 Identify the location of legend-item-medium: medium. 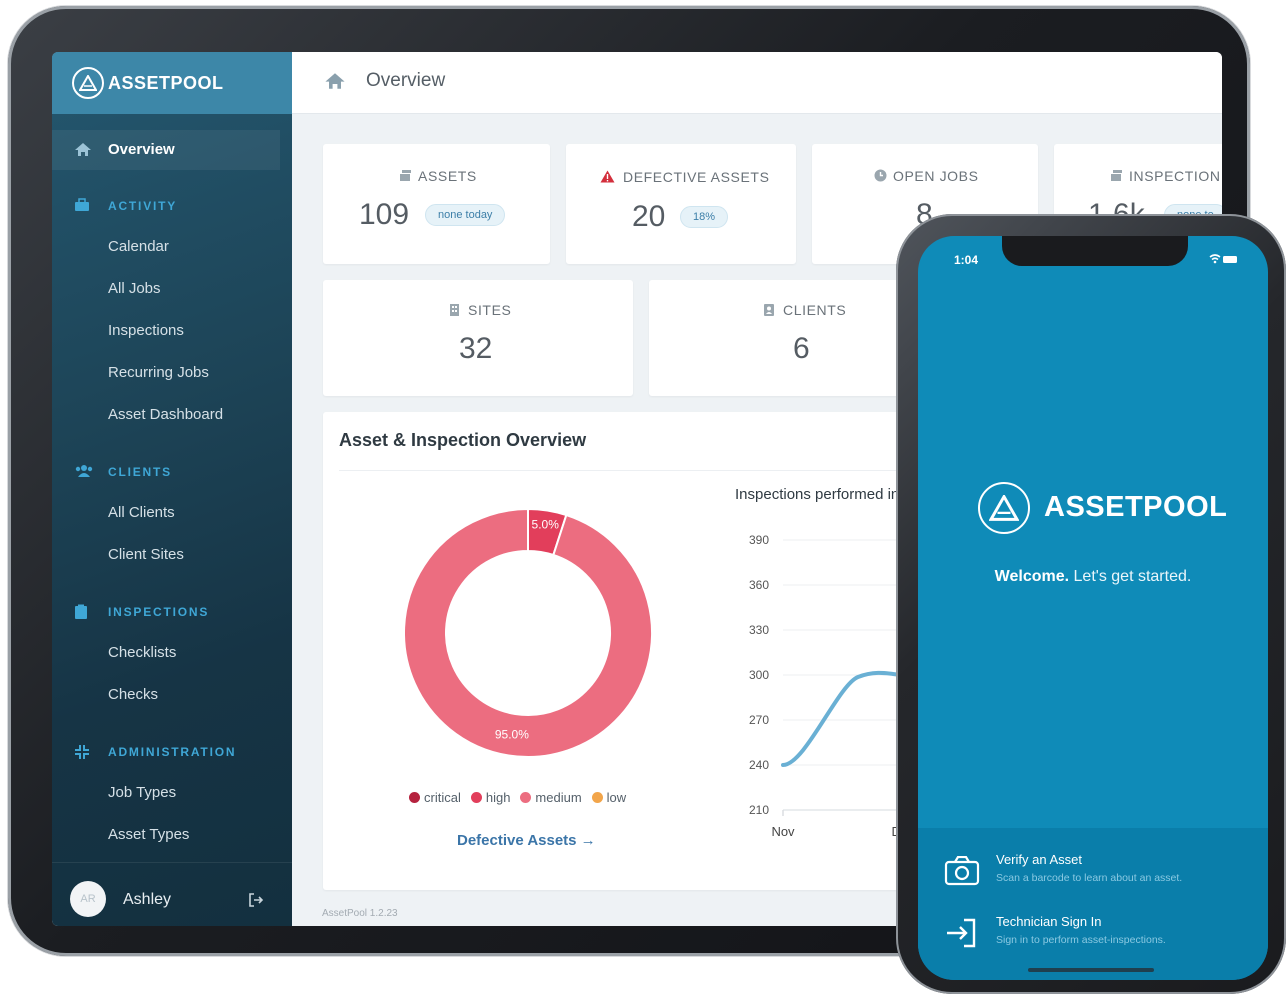
(551, 797).